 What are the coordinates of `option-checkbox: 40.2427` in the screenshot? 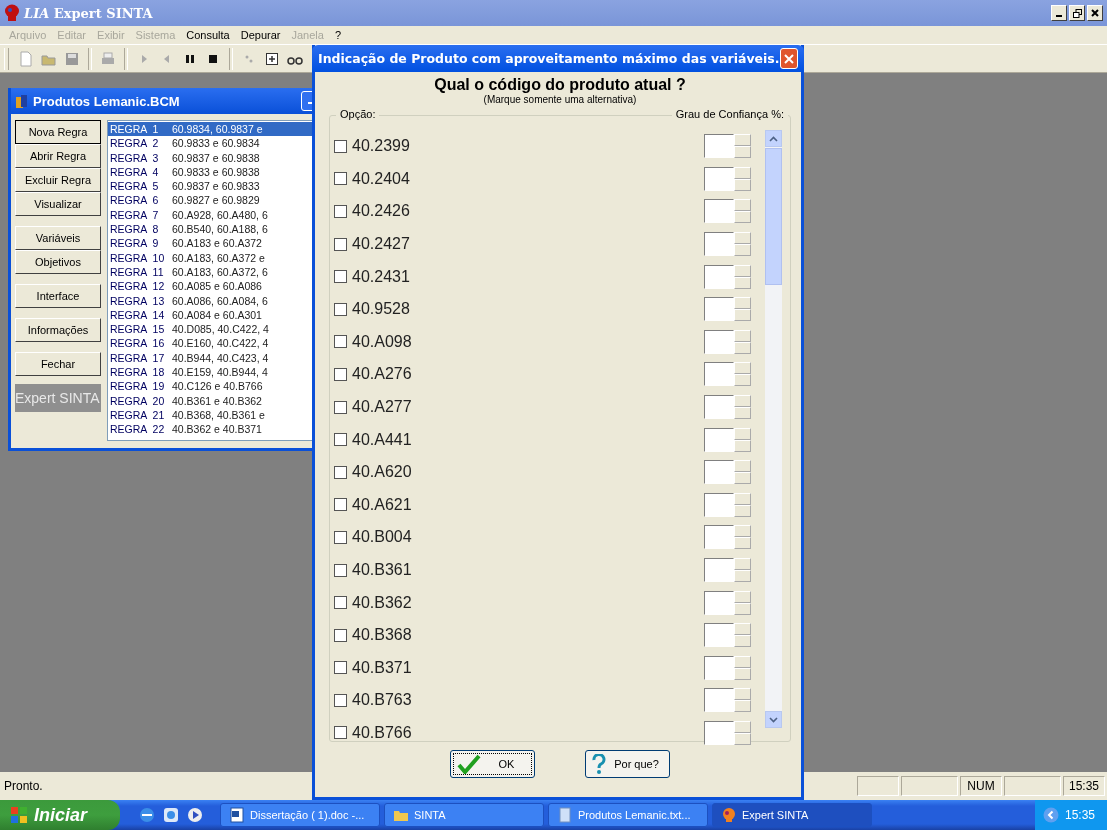 It's located at (372, 244).